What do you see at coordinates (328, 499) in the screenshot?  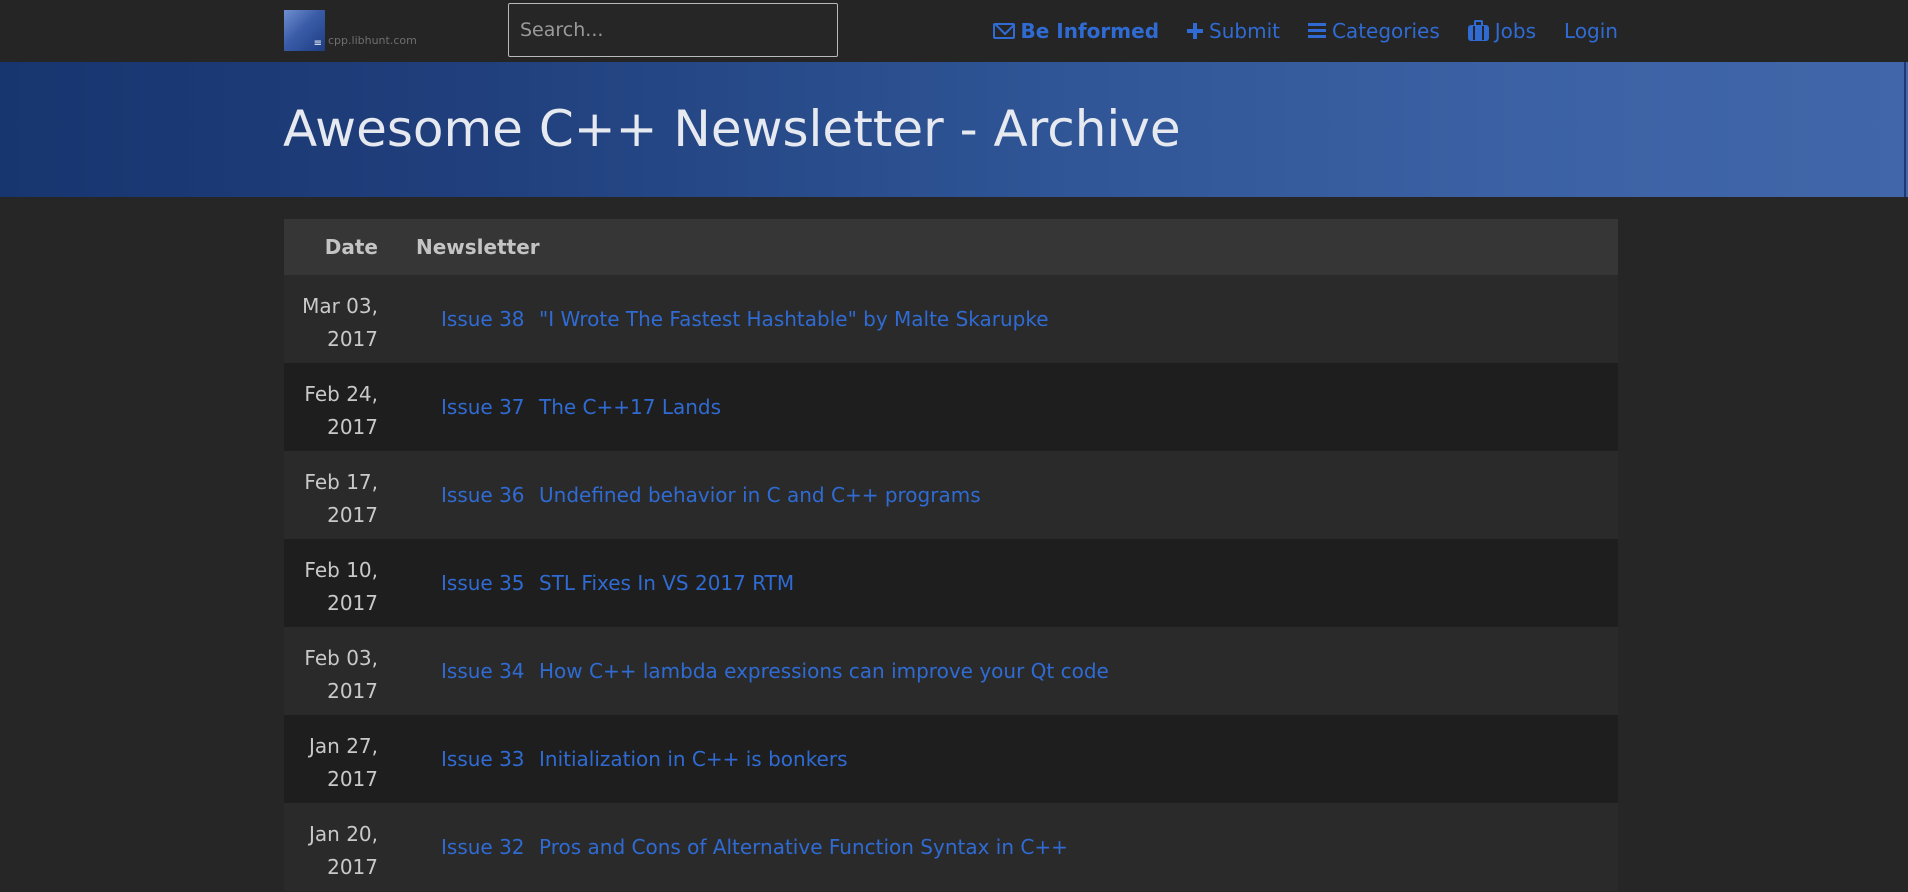 I see `issue-date: Feb 17, 2017` at bounding box center [328, 499].